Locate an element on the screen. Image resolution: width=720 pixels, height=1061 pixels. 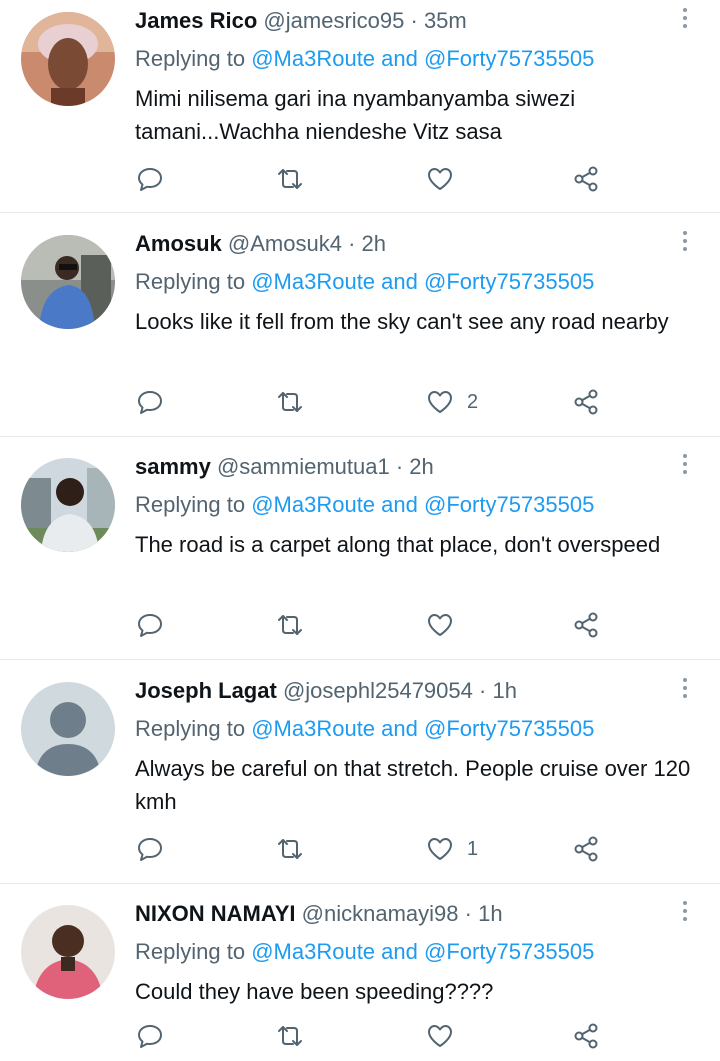
share-icon is located at coordinates (586, 849).